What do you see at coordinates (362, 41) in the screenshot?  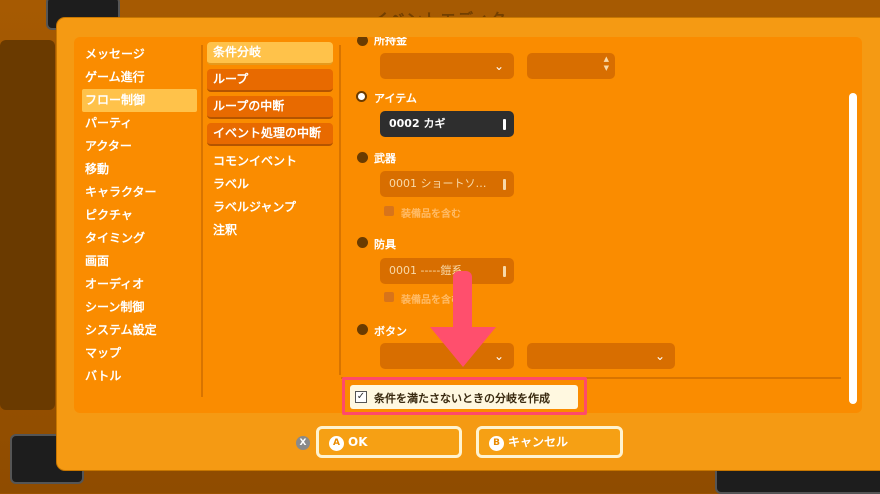 I see `radio-gold` at bounding box center [362, 41].